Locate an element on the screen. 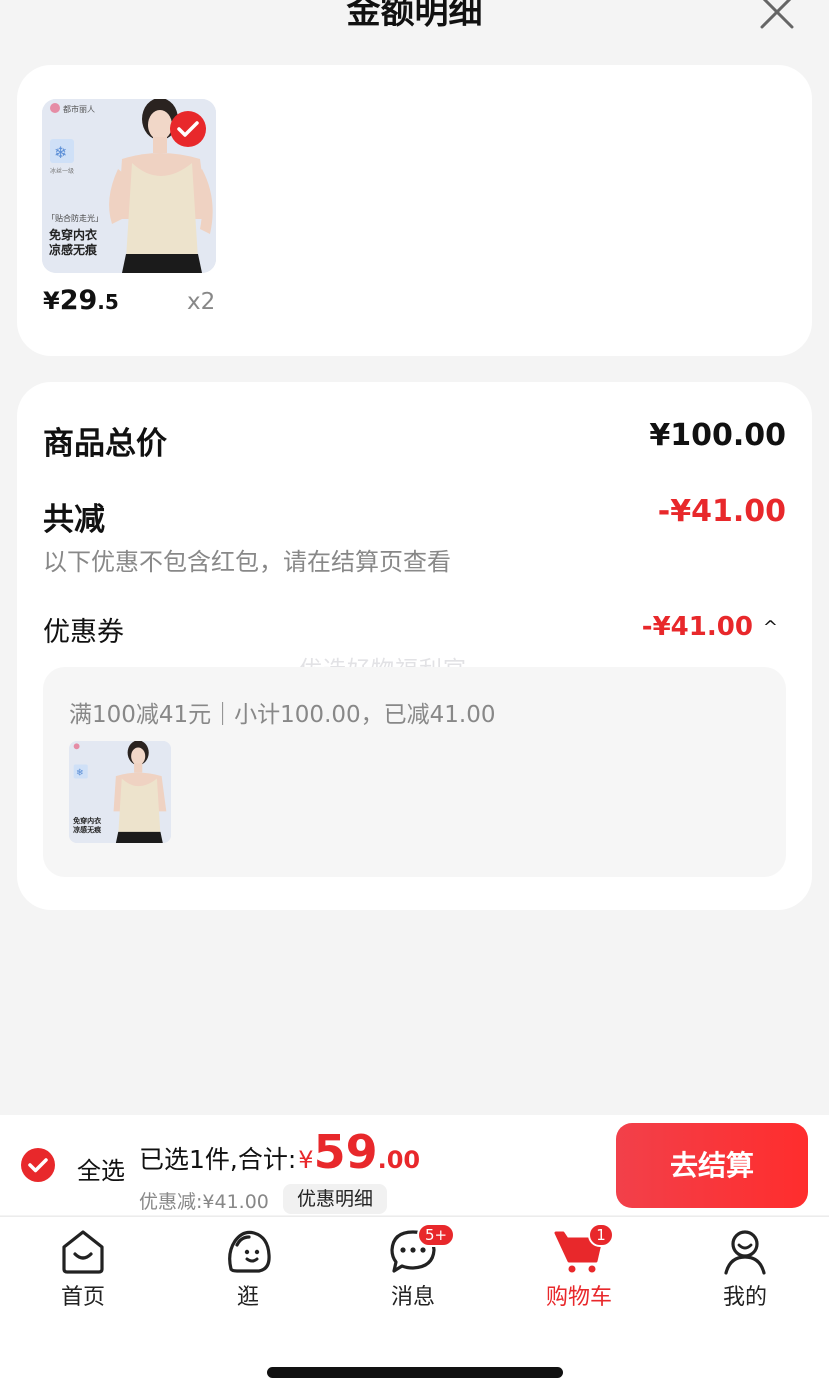 The image size is (829, 1395). coupon-product-thumbnail: ❄ 免穿内衣 凉感无痕 is located at coordinates (120, 792).